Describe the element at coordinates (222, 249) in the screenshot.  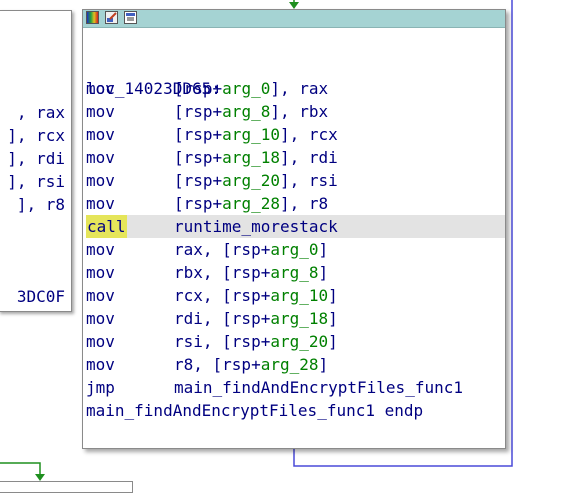
I see `operand-text: rax, [rsp+` at that location.